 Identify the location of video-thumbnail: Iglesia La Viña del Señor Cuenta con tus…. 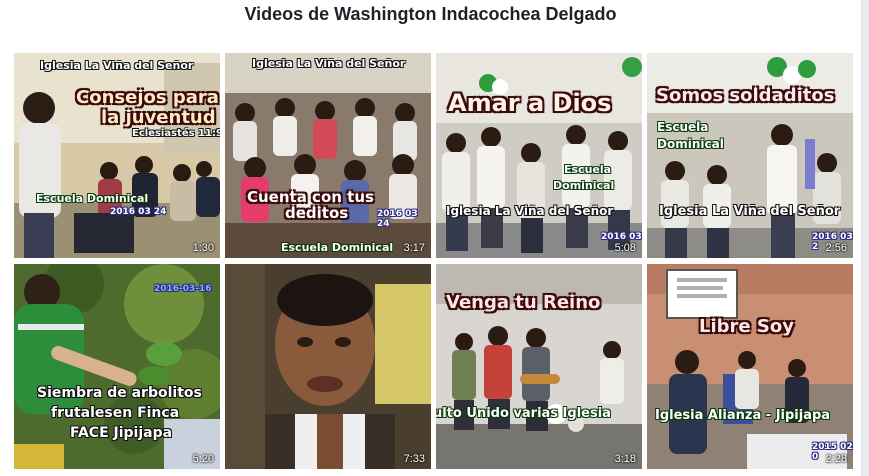
(328, 155).